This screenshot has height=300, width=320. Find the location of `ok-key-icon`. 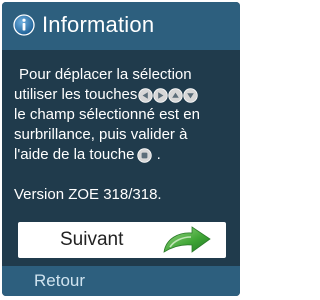

ok-key-icon is located at coordinates (145, 155).